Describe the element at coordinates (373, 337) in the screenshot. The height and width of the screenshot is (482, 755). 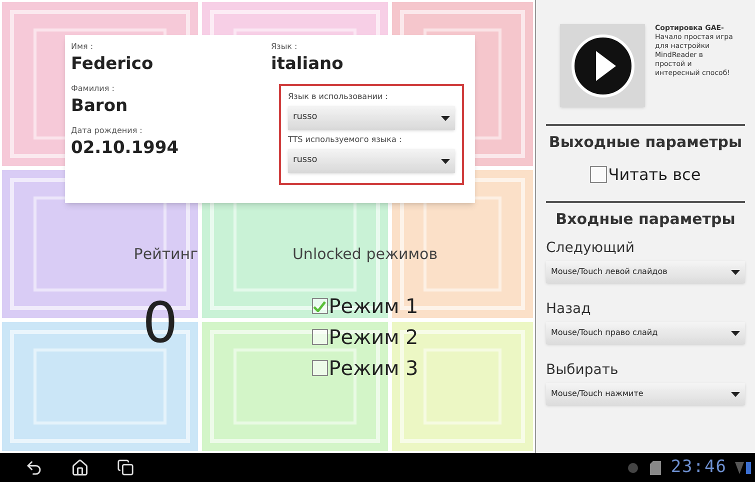
I see `mode-label: Режим 2` at that location.